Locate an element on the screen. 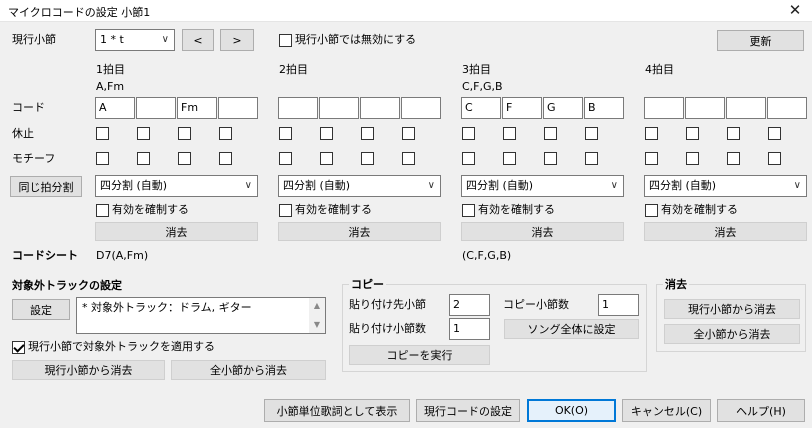  beat-3-lock-checkbox is located at coordinates (468, 210).